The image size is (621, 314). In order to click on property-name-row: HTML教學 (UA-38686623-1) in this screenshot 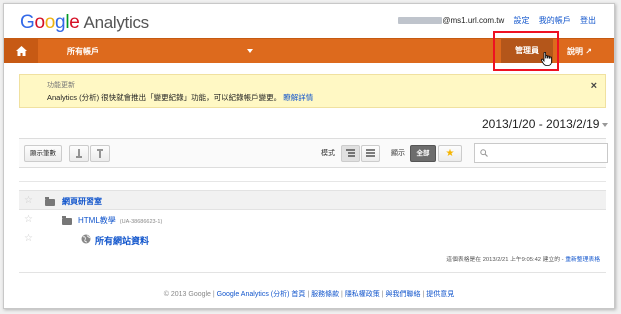, I will do `click(120, 220)`.